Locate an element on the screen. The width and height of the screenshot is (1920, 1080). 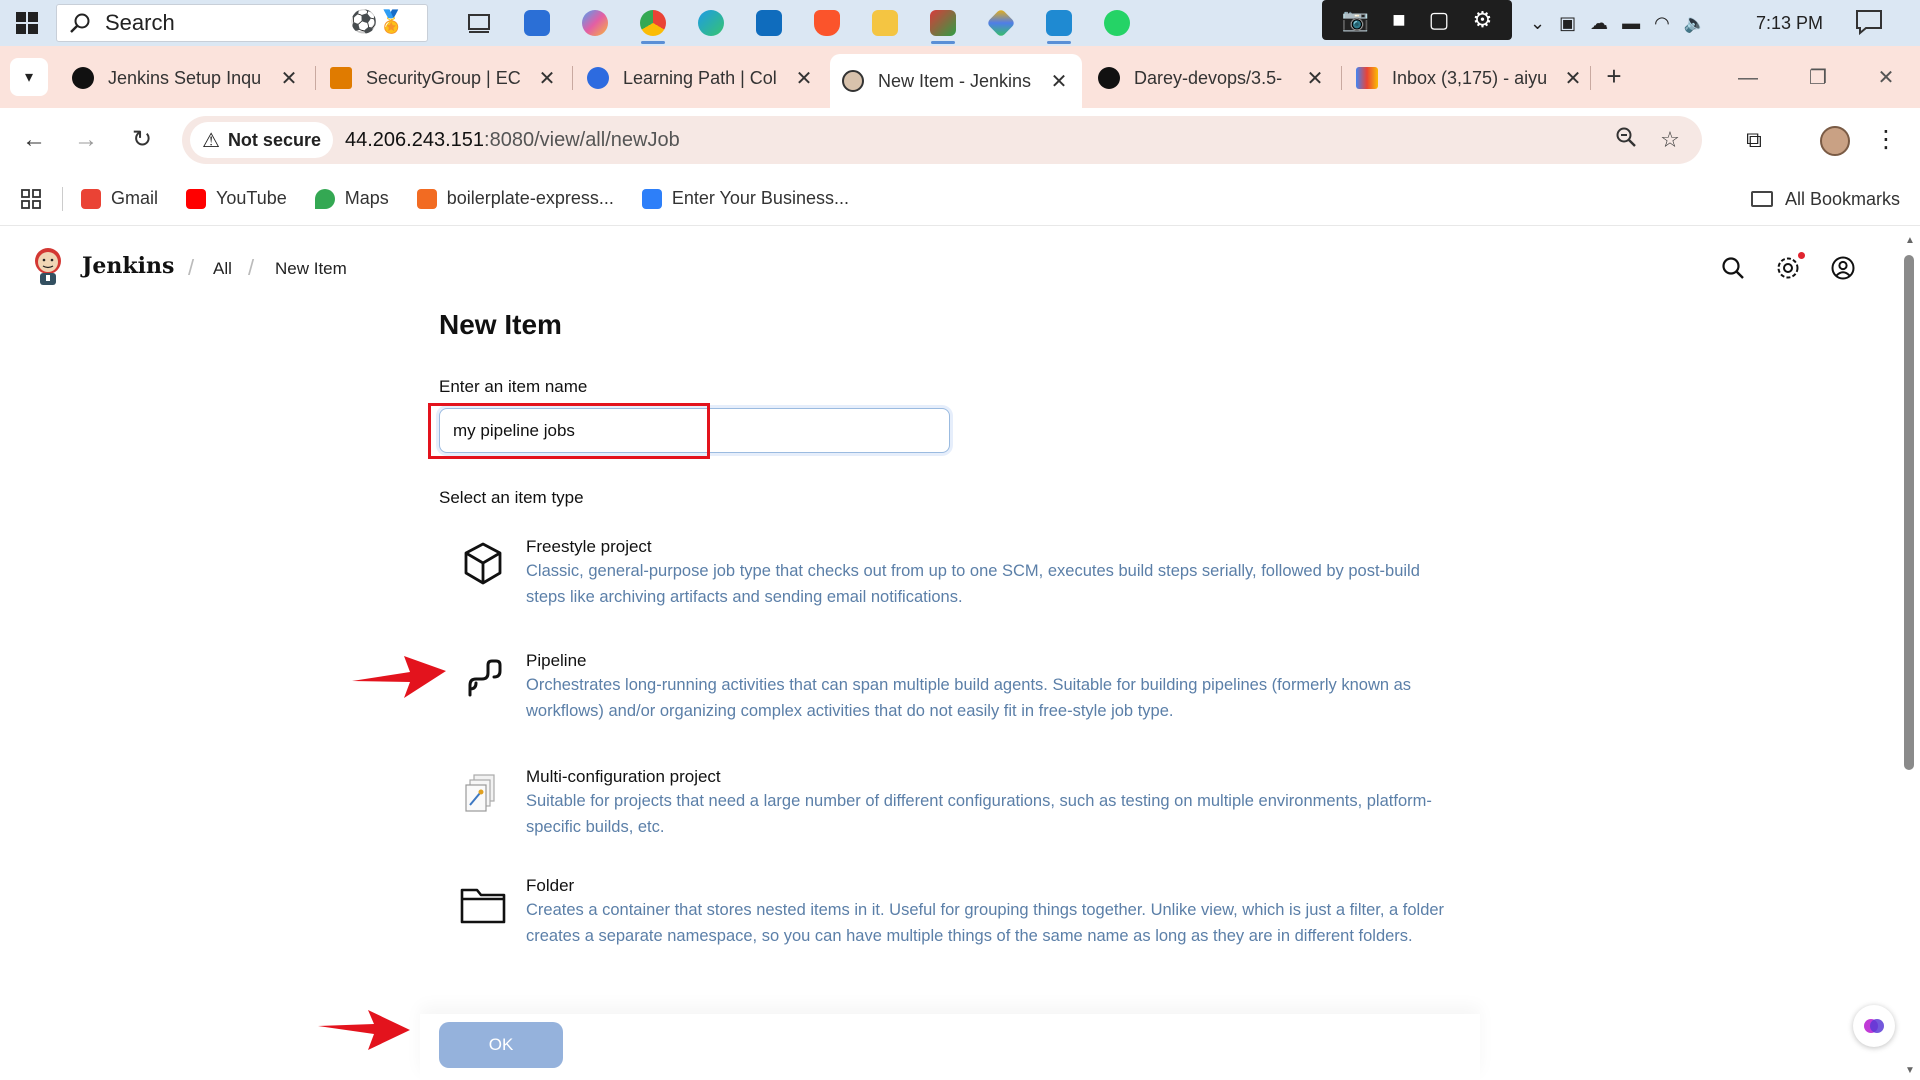
vscode-icon is located at coordinates (1059, 23).